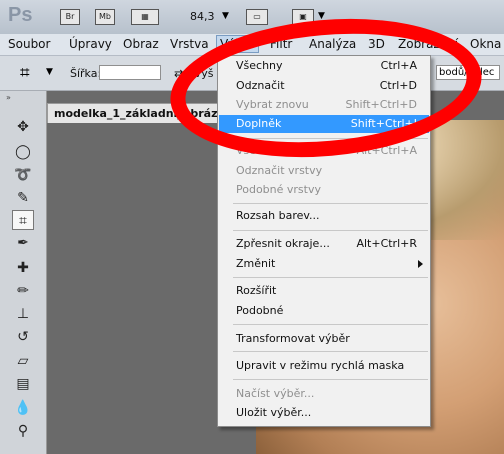  I want to click on ellipse-marquee-icon: ◯, so click(23, 152).